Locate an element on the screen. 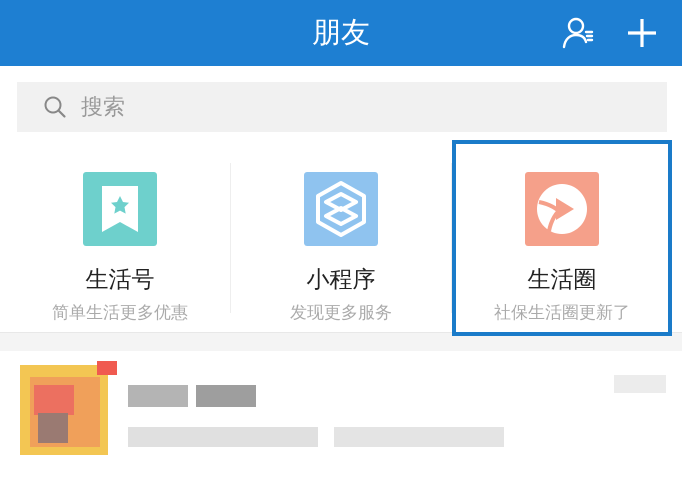  play-icon is located at coordinates (562, 209).